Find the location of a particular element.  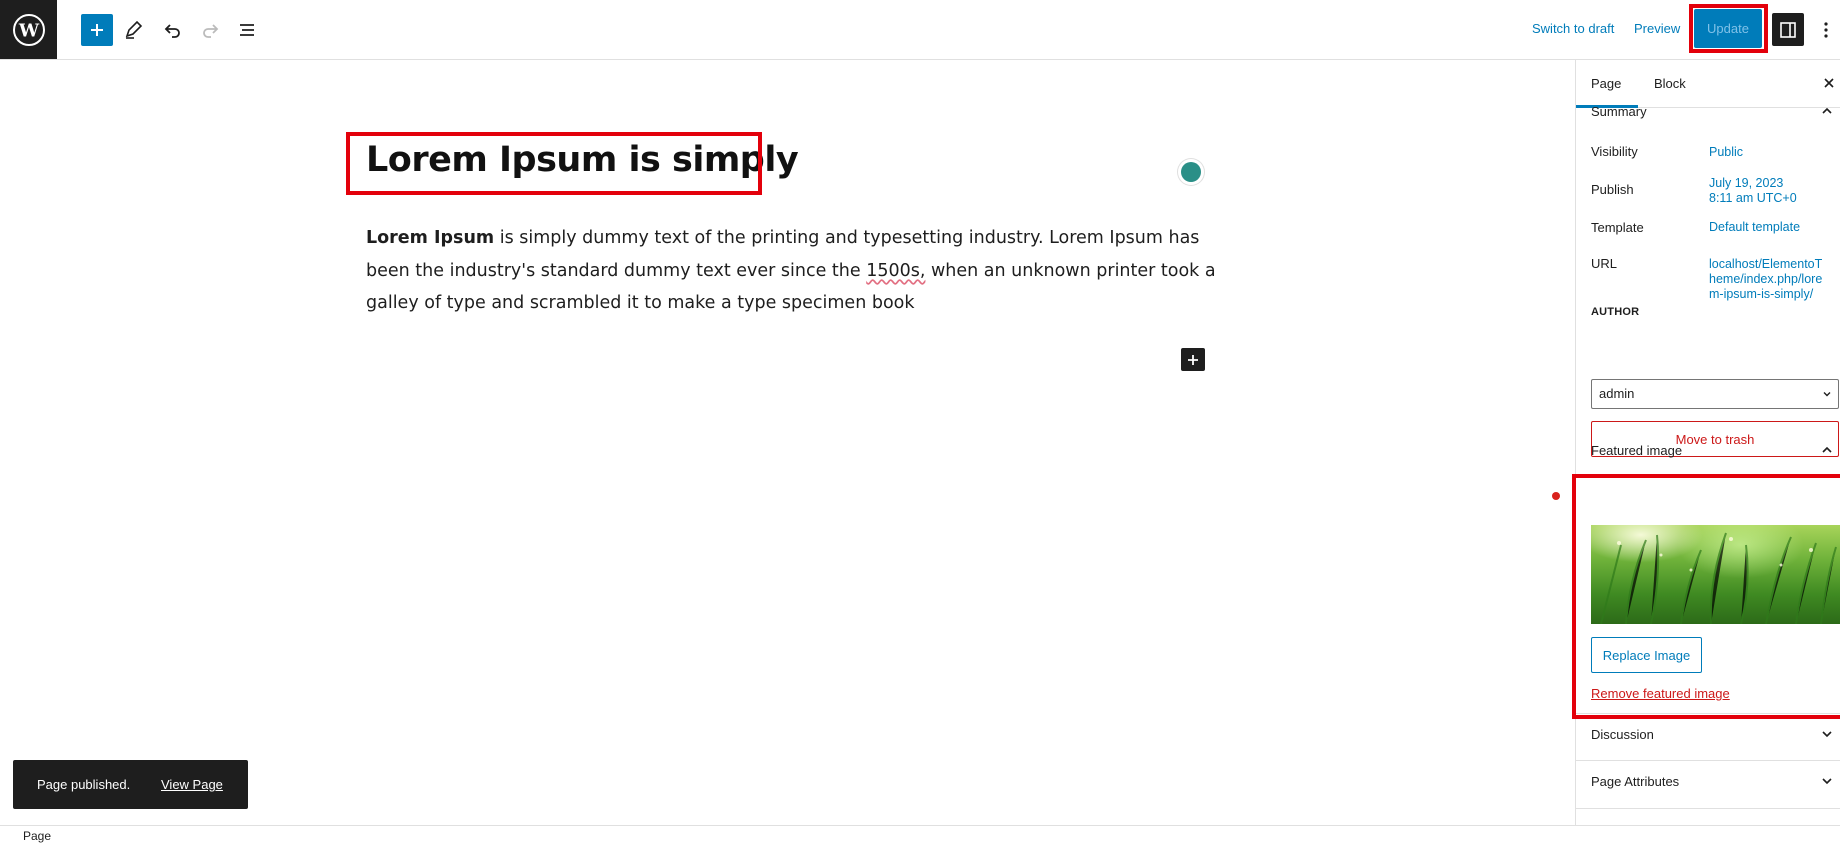

featured-image-panel-title: Featured image is located at coordinates (1636, 450).